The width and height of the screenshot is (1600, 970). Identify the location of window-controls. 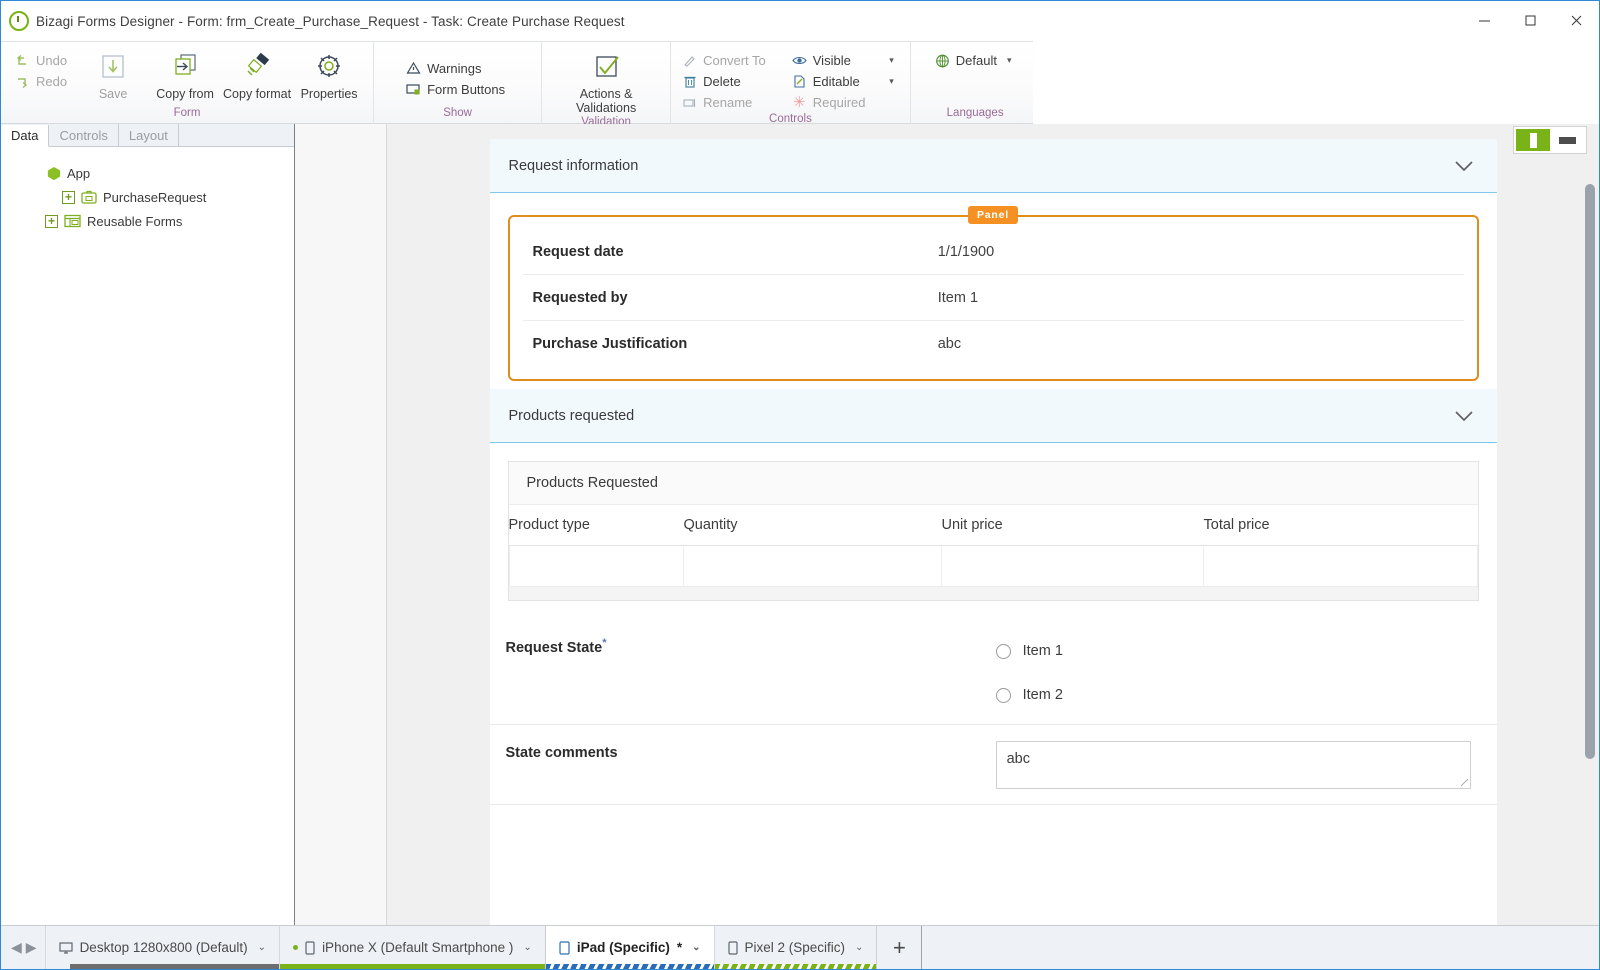
(1530, 20).